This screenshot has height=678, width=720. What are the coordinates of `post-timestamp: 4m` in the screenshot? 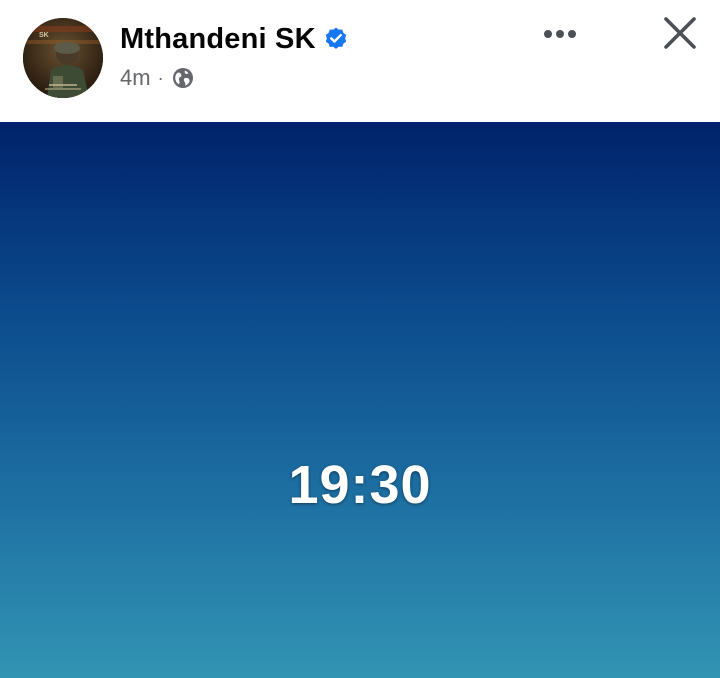 It's located at (135, 78).